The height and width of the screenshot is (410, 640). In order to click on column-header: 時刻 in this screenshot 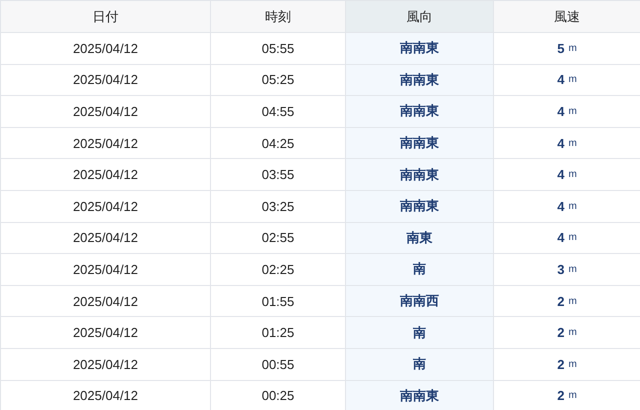, I will do `click(278, 16)`.